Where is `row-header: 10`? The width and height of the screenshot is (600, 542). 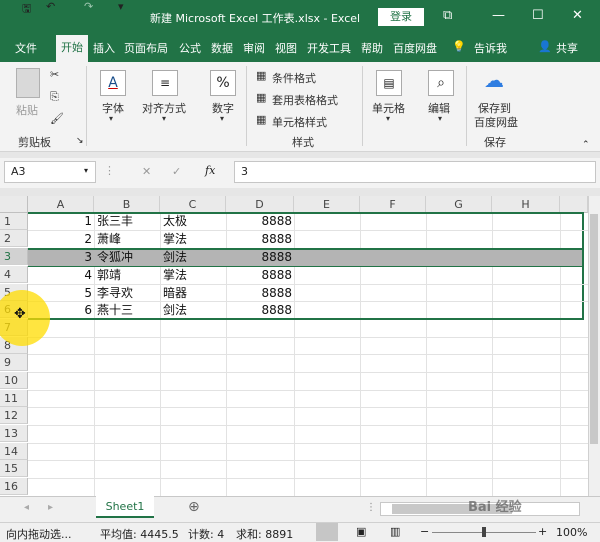 row-header: 10 is located at coordinates (14, 380).